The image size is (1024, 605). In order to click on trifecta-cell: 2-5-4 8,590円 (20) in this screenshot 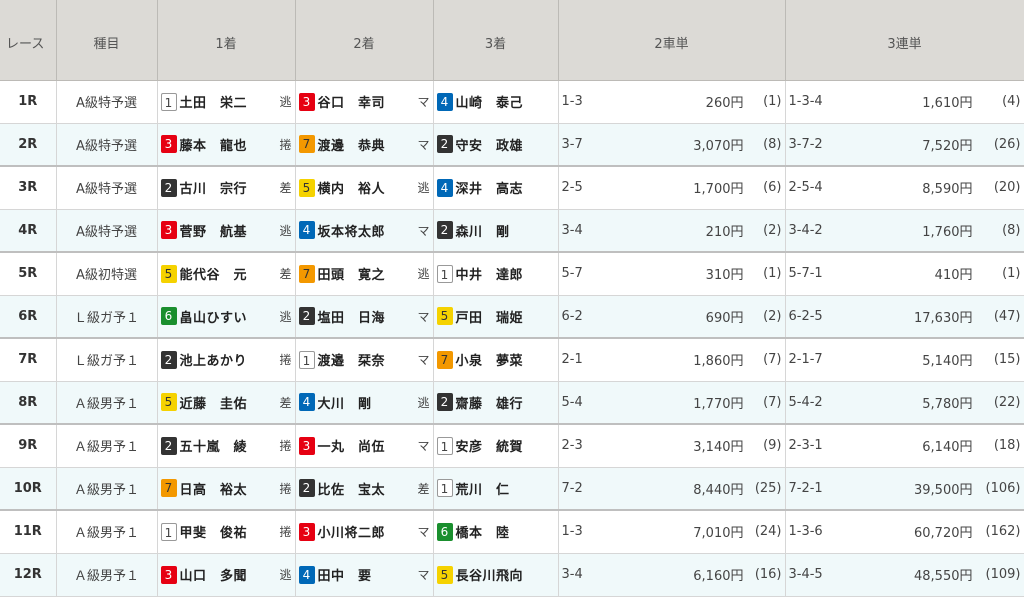, I will do `click(904, 188)`.